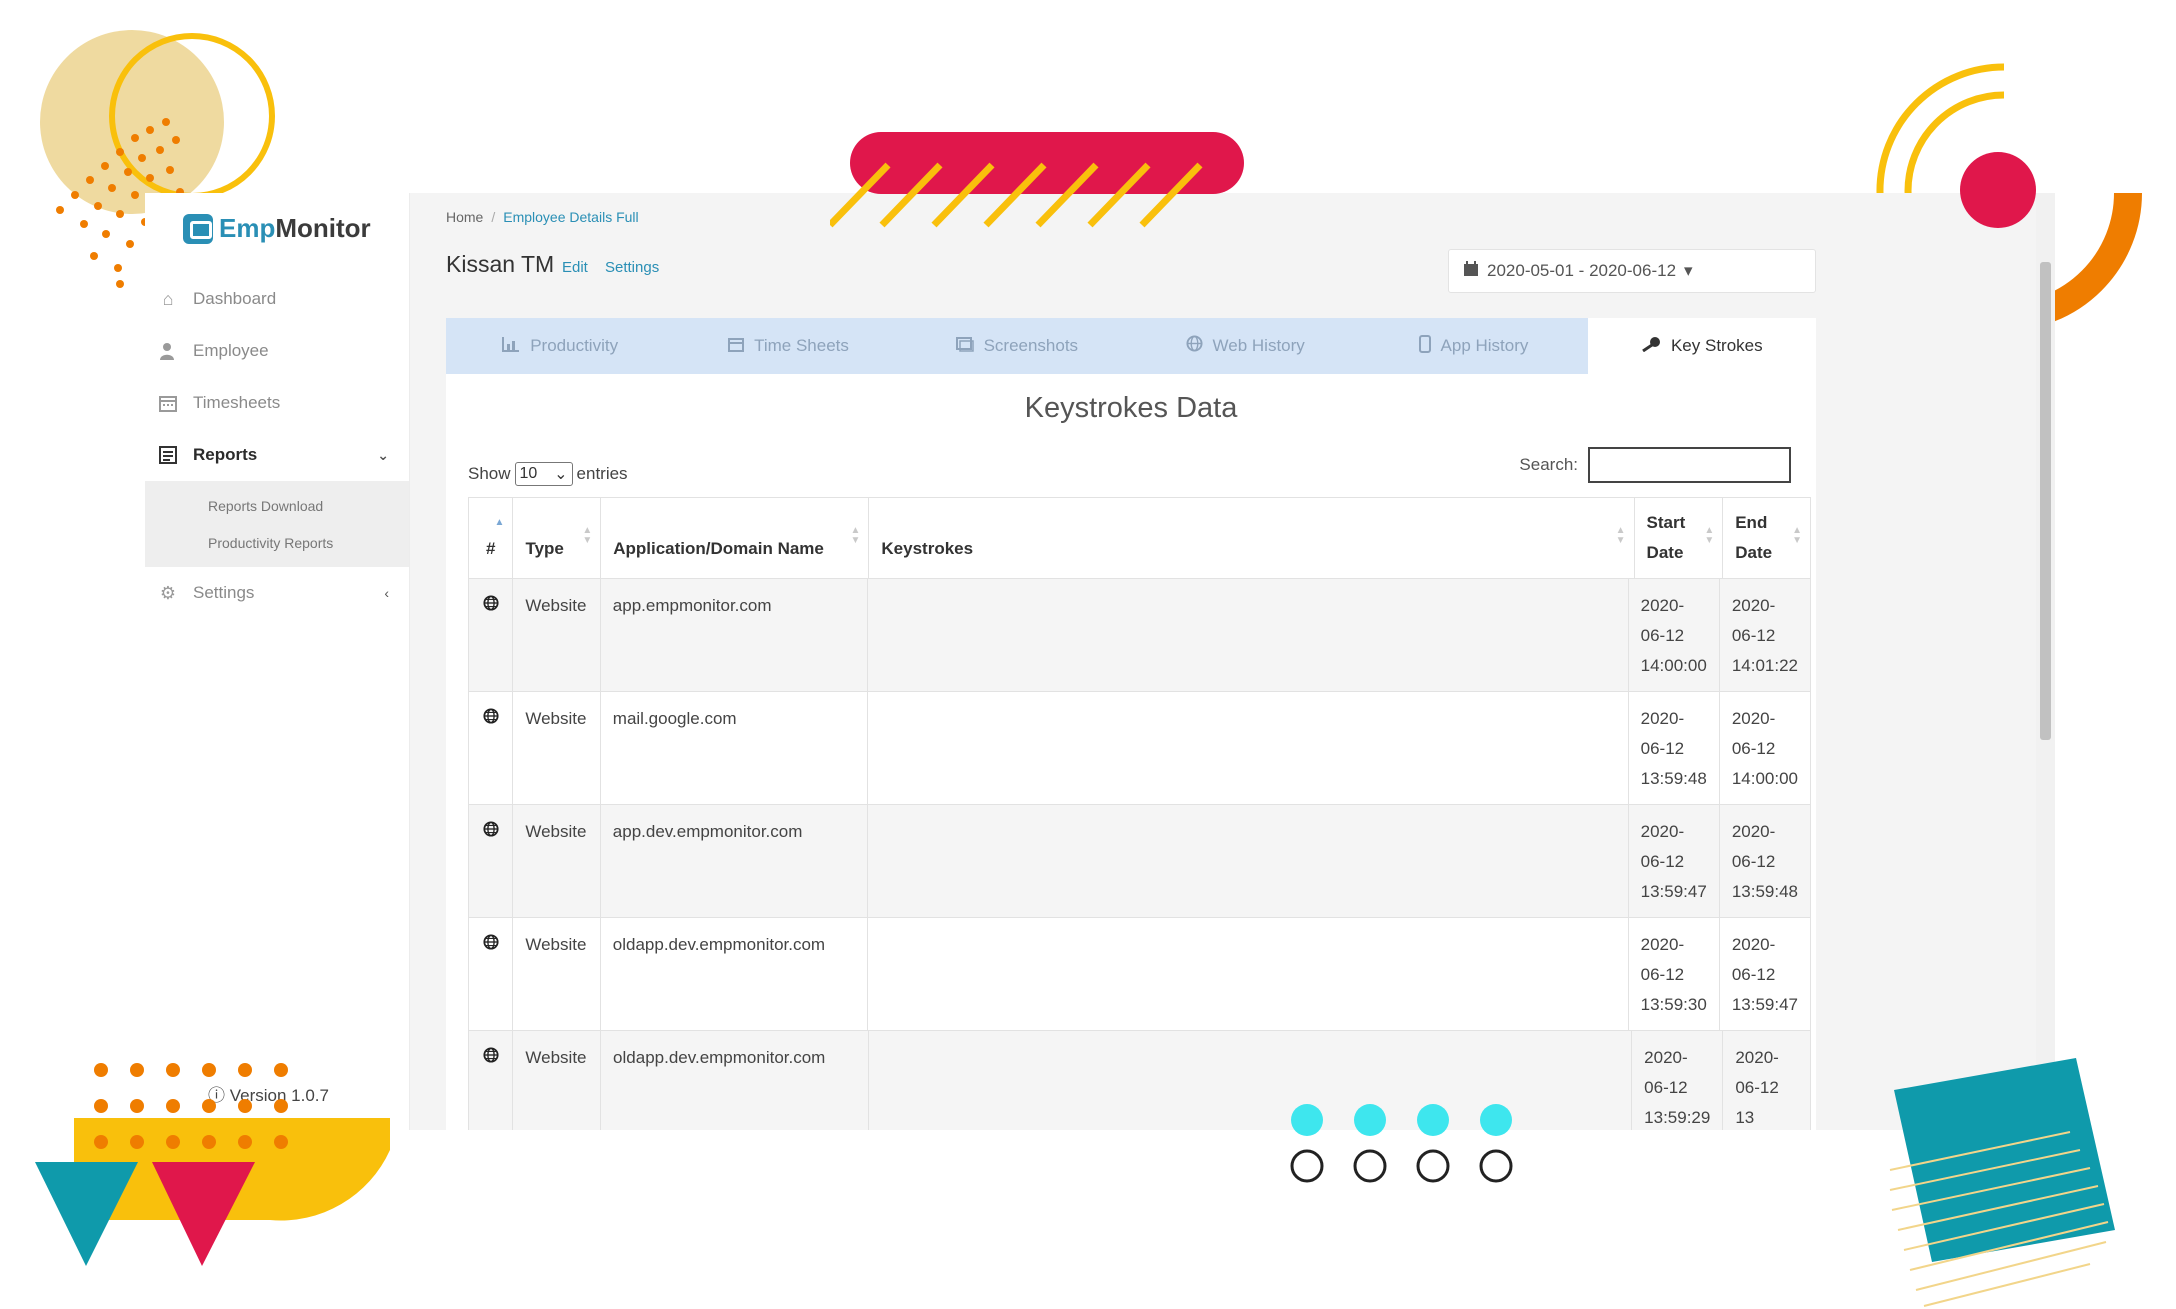  I want to click on row-end-date: 2020- 06-12 14:00:00, so click(1765, 748).